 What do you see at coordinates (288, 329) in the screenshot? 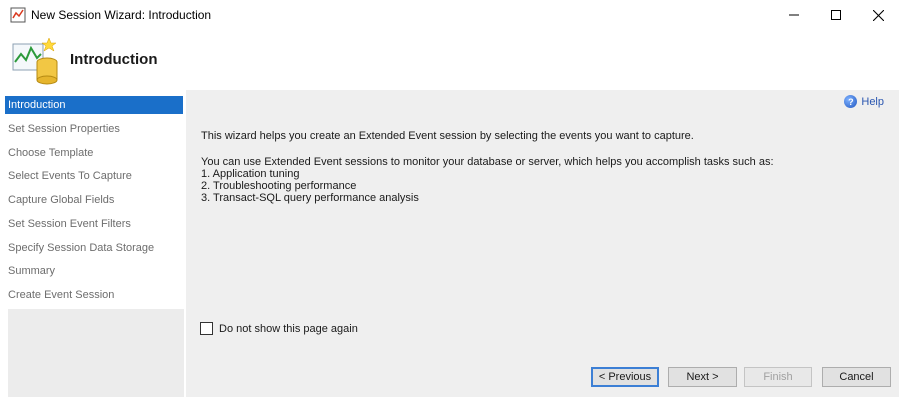
I see `dont-show-again-label: Do not show this page again` at bounding box center [288, 329].